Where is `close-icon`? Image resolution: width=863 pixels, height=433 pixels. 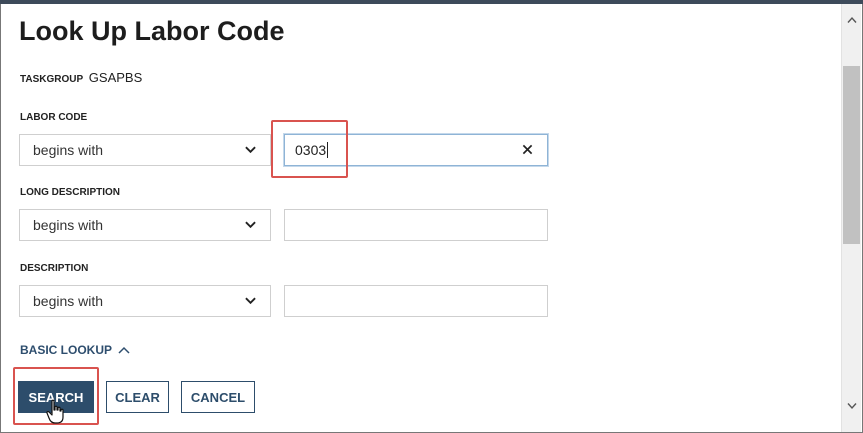
close-icon is located at coordinates (527, 149).